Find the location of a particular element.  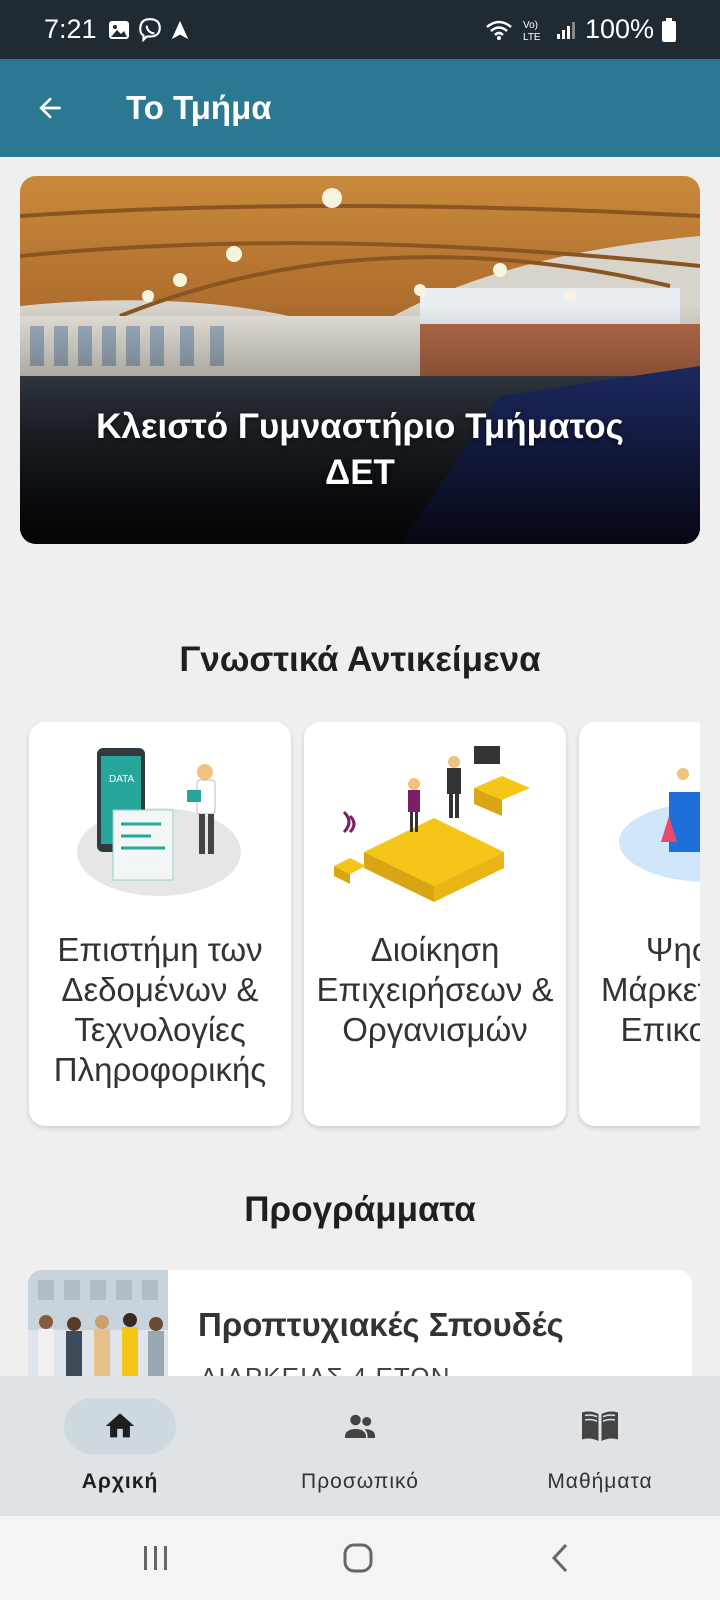

recents-icon is located at coordinates (155, 1558).